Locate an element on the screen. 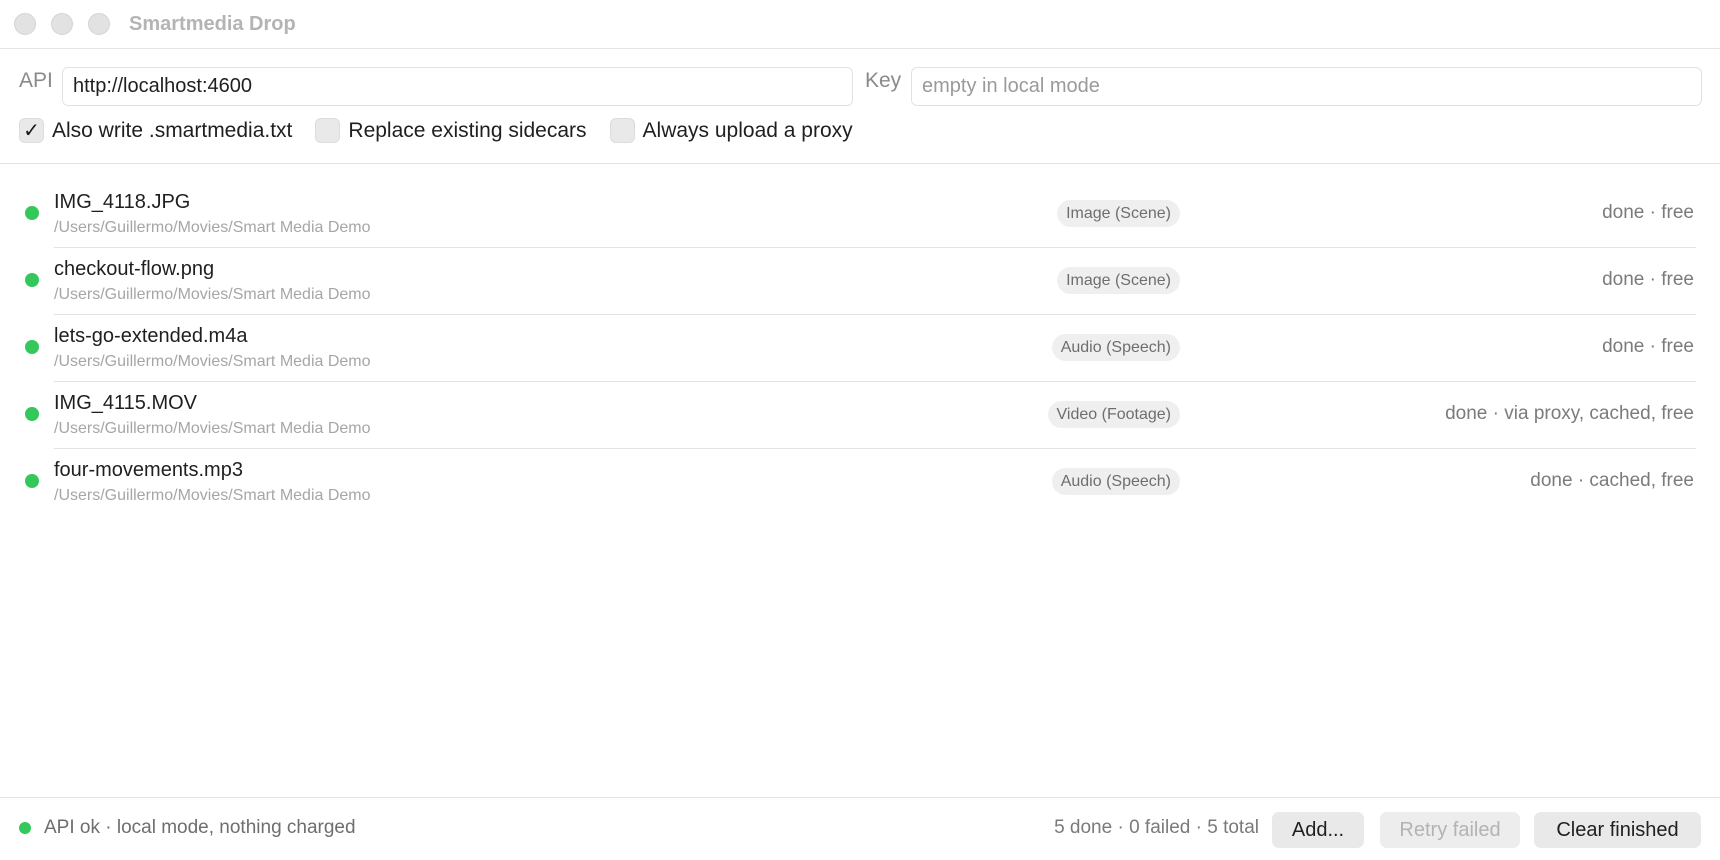 The image size is (1720, 860). file-name: four-movements.mp3 is located at coordinates (148, 470).